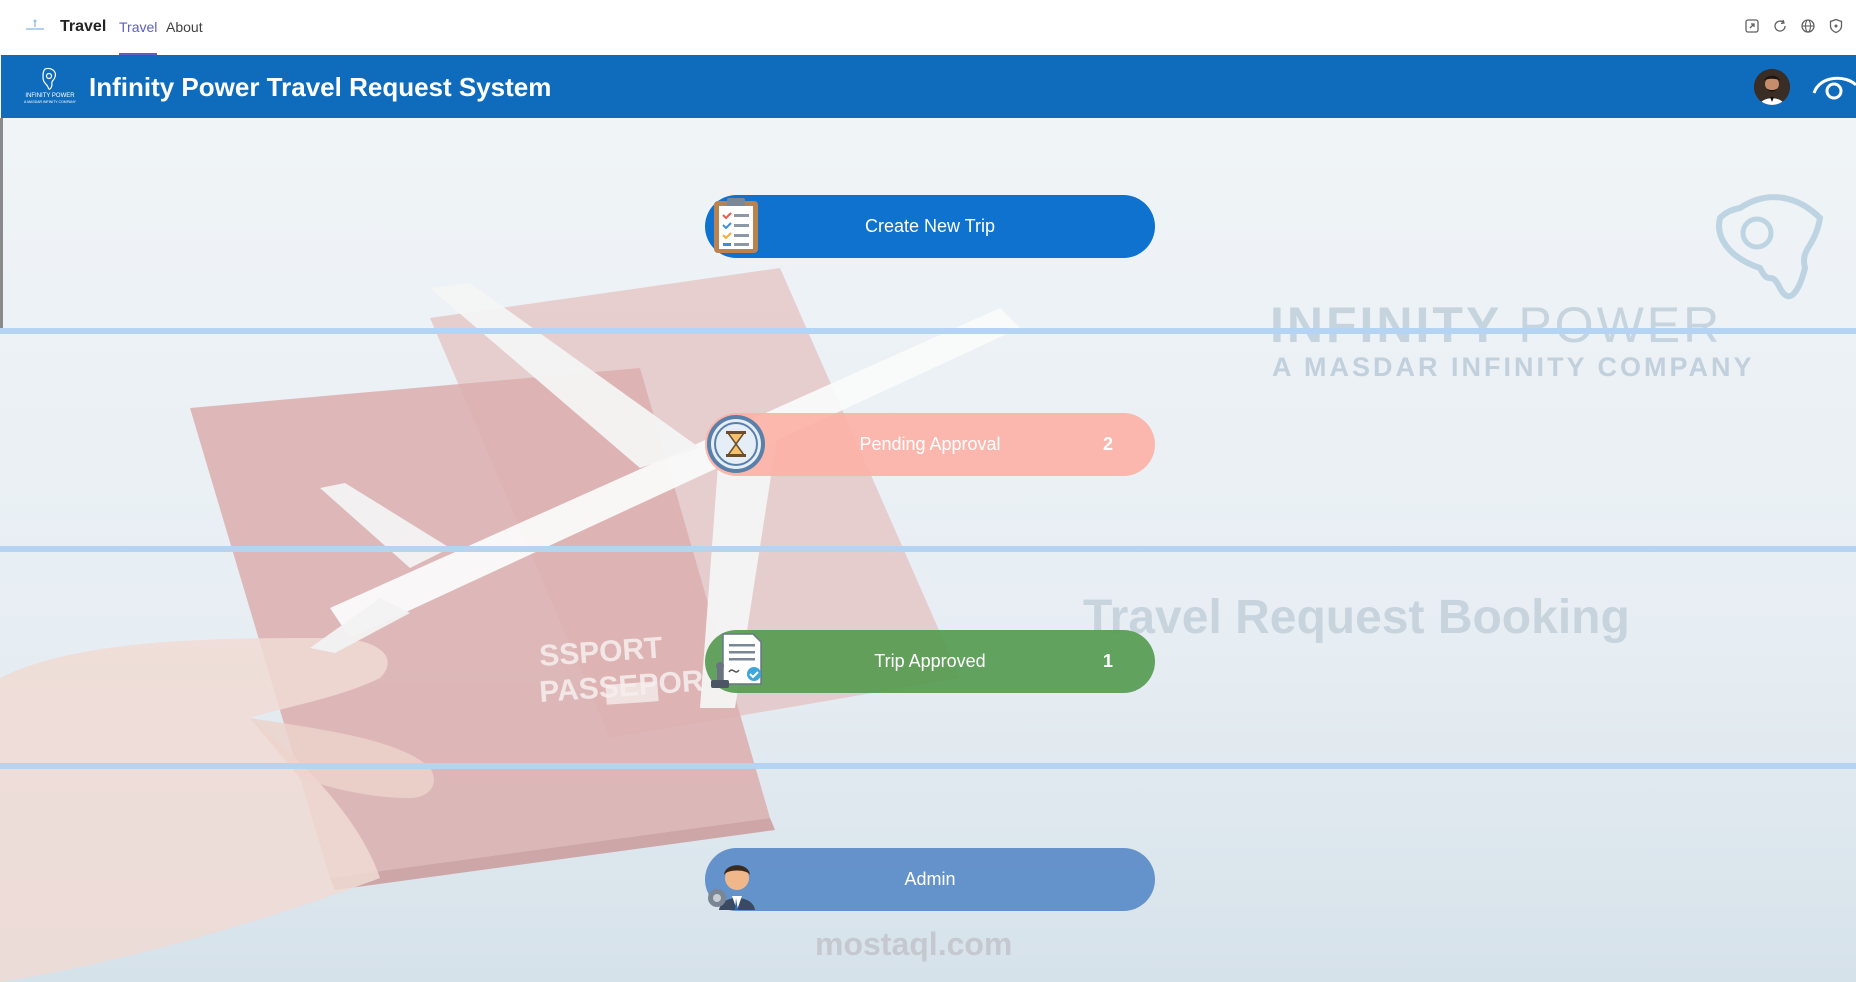  I want to click on logo-subtext: A MASDAR INFINITY COMPANY, so click(50, 102).